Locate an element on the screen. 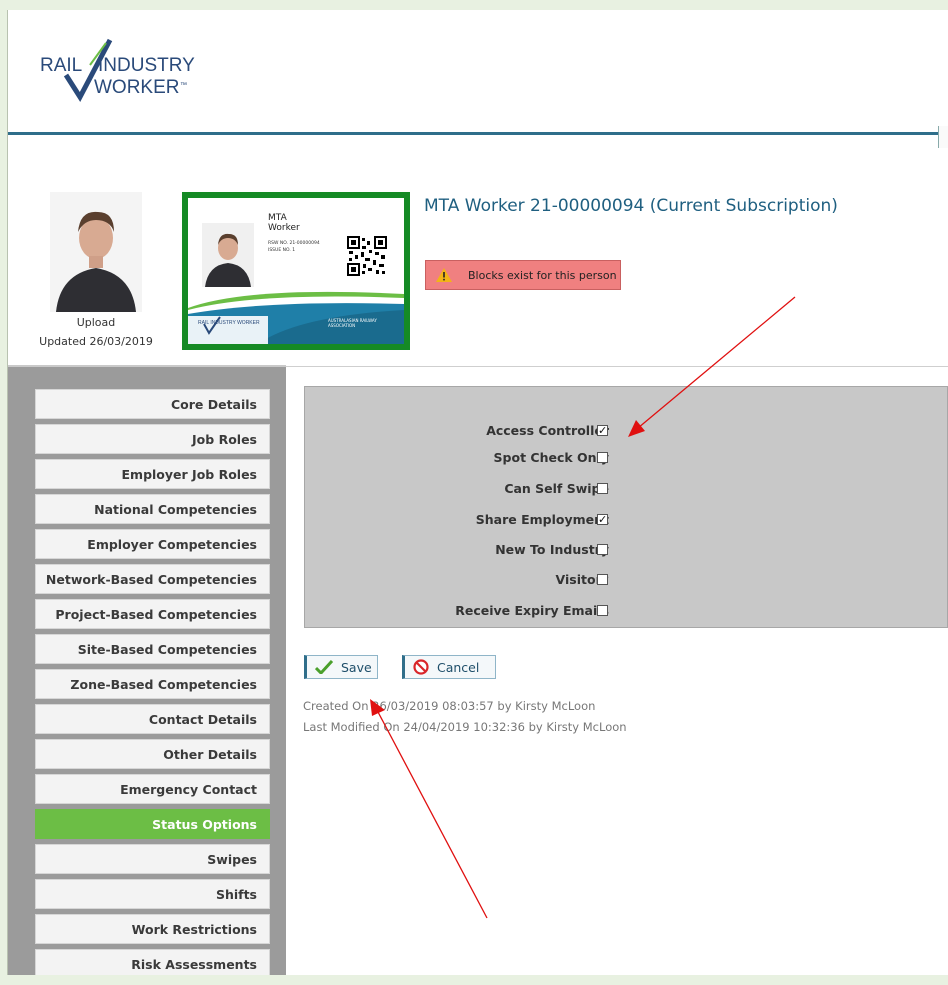  option-receive-expiry-emails: Receive Expiry Emails is located at coordinates (465, 611).